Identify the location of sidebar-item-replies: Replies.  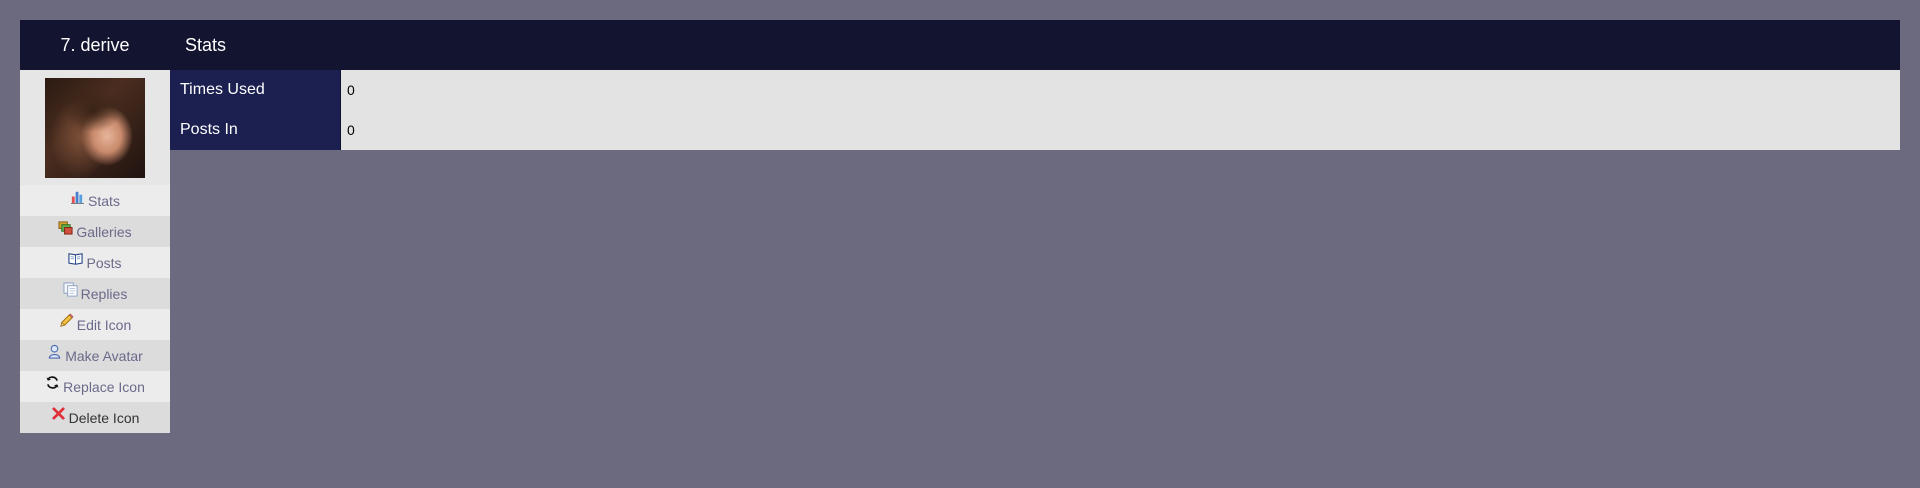
(95, 293).